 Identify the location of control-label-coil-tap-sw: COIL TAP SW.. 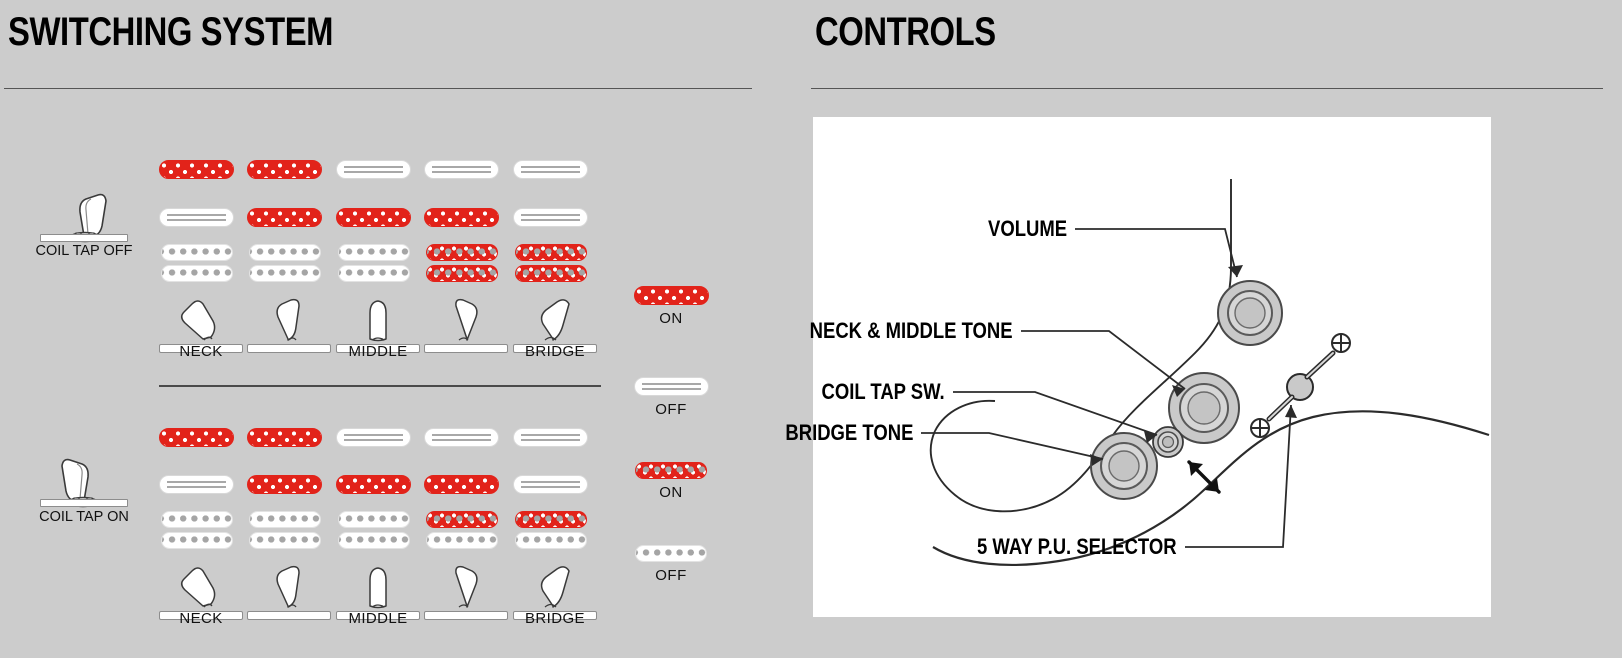
(883, 391).